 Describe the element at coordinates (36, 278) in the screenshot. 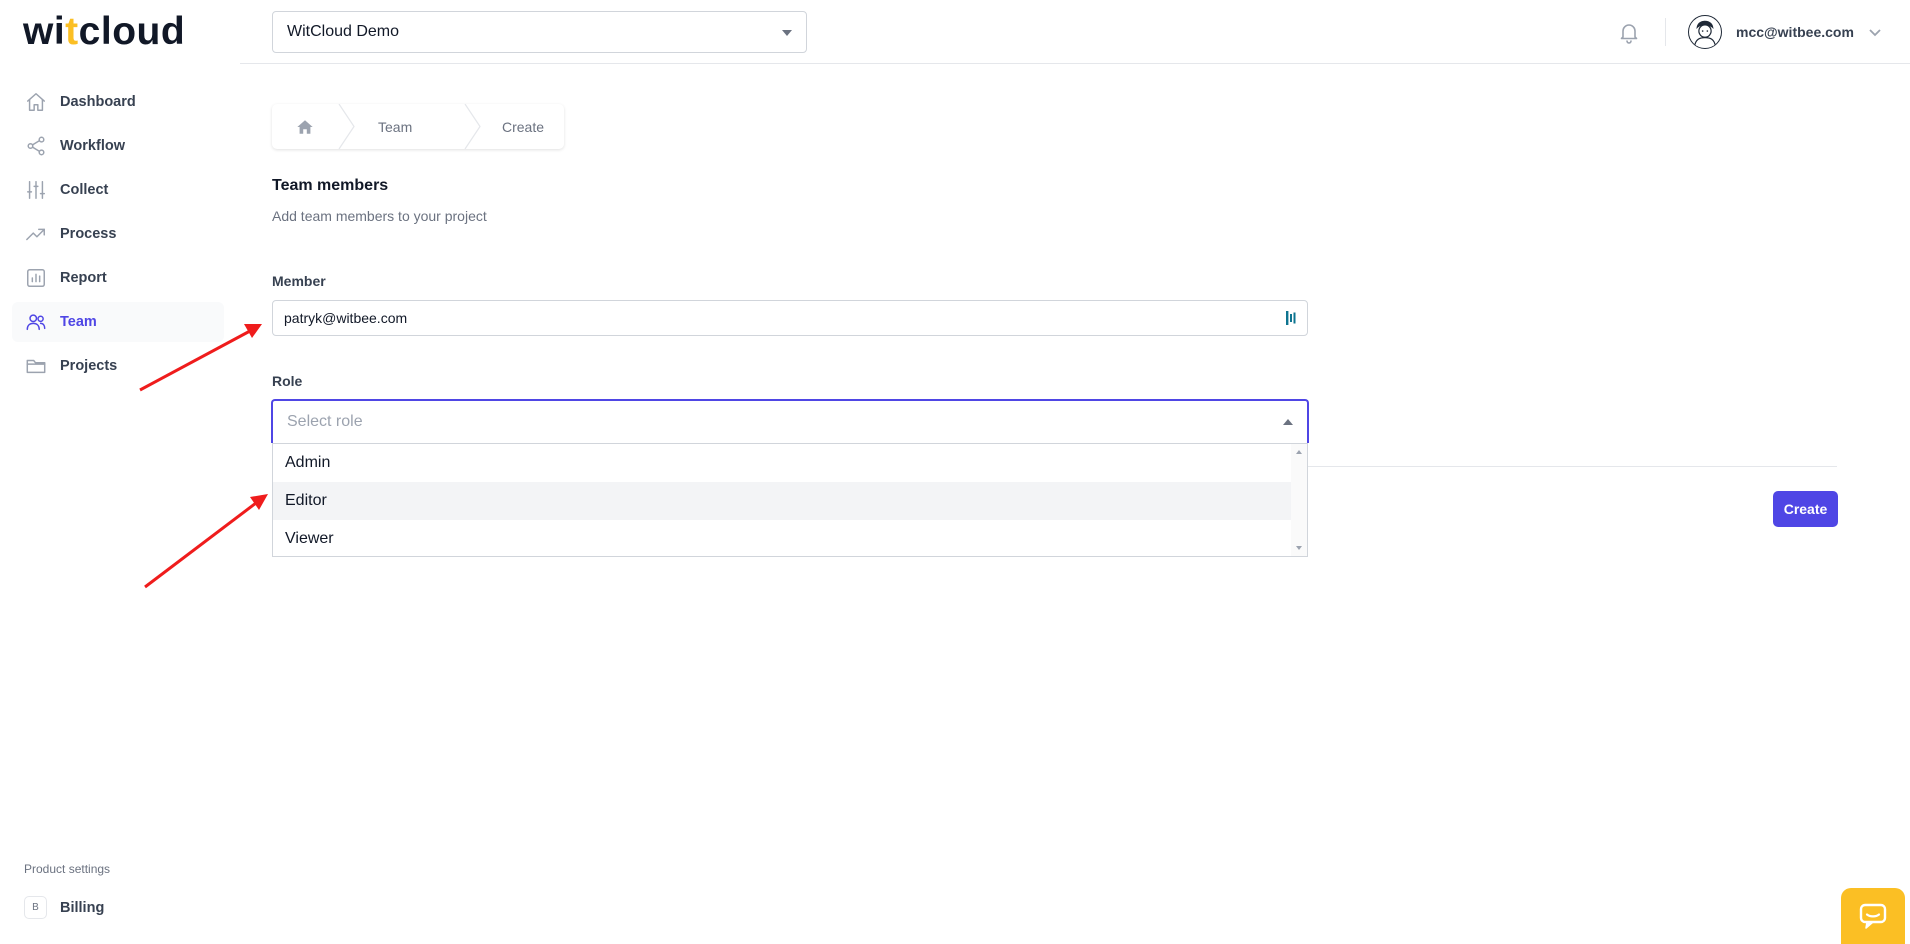

I see `chart-icon` at that location.